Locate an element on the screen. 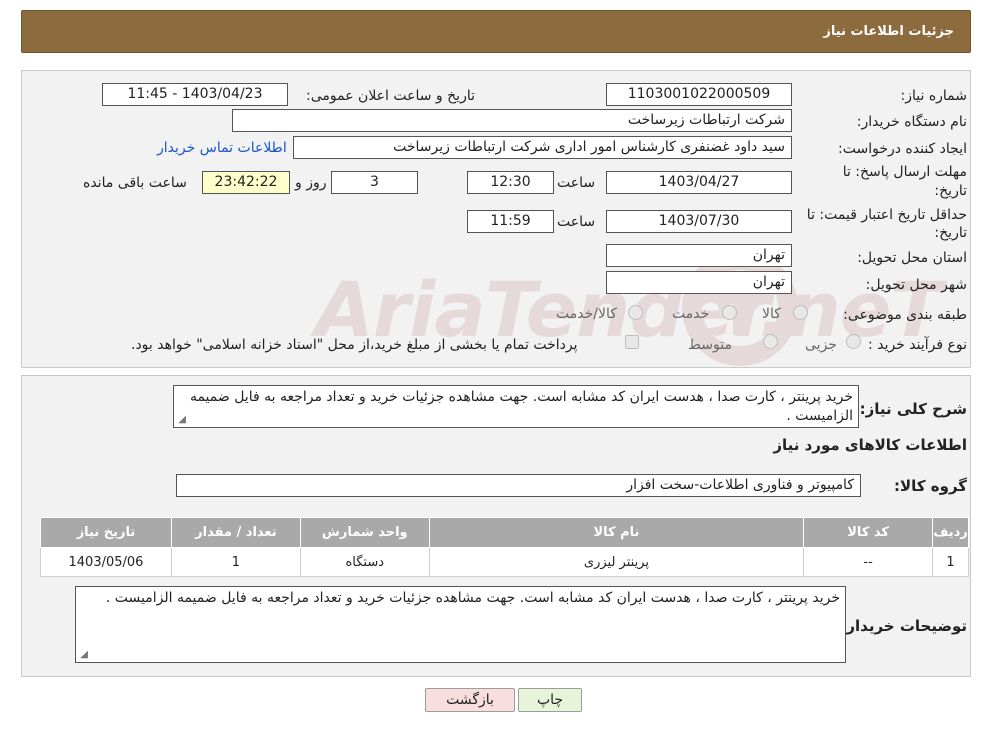 Image resolution: width=985 pixels, height=733 pixels. deadline-label: مهلت ارسال پاسخ: تا is located at coordinates (904, 172).